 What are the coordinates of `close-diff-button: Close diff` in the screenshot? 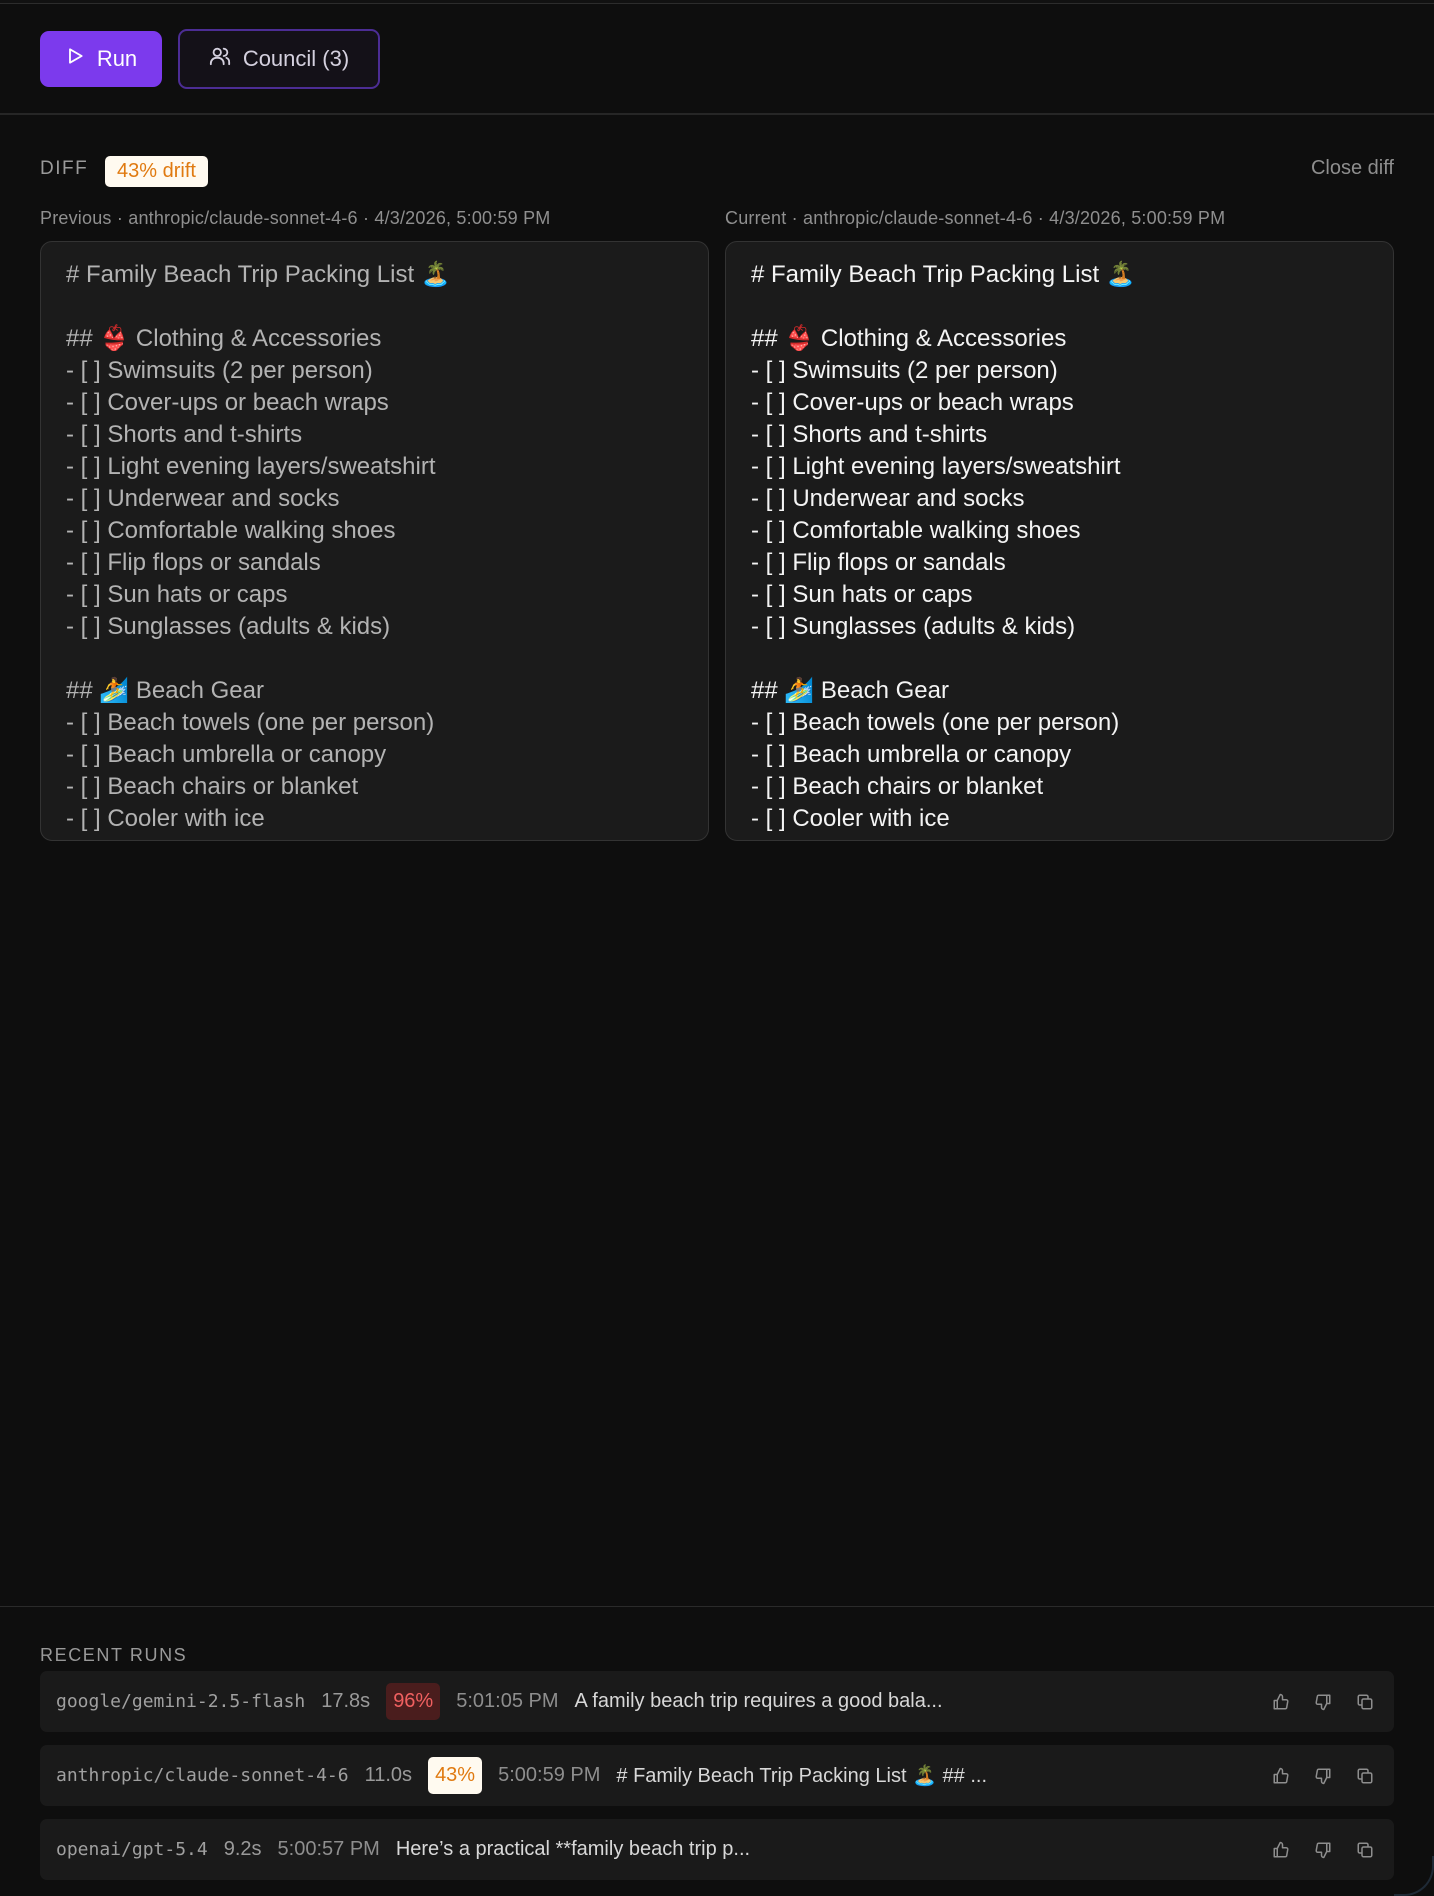 It's located at (1352, 168).